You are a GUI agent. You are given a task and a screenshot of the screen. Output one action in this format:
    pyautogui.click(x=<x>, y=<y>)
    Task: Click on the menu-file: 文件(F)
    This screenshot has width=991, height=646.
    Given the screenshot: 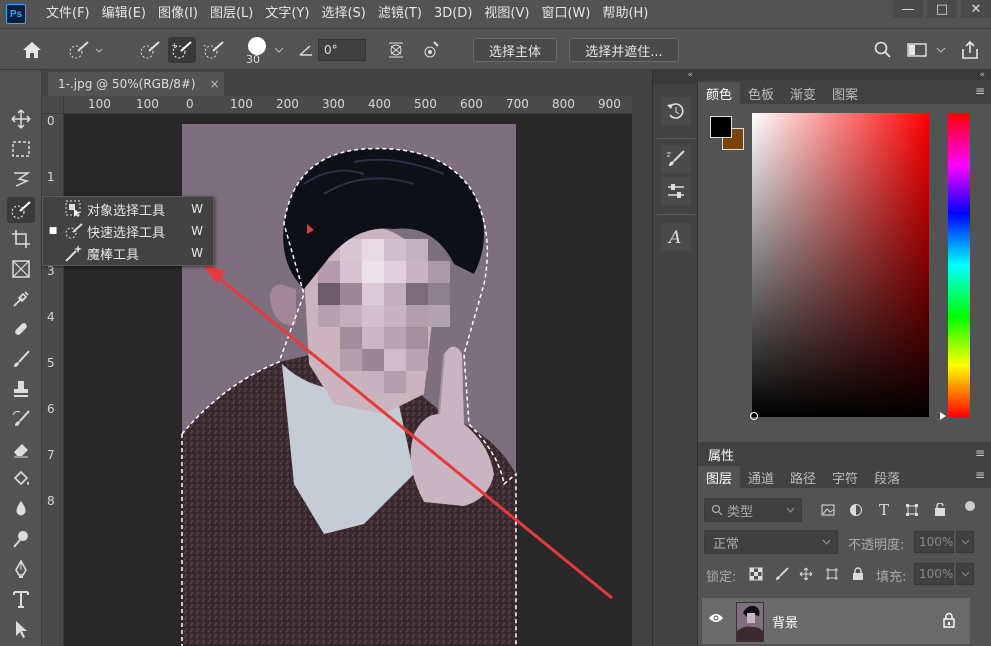 What is the action you would take?
    pyautogui.click(x=68, y=14)
    